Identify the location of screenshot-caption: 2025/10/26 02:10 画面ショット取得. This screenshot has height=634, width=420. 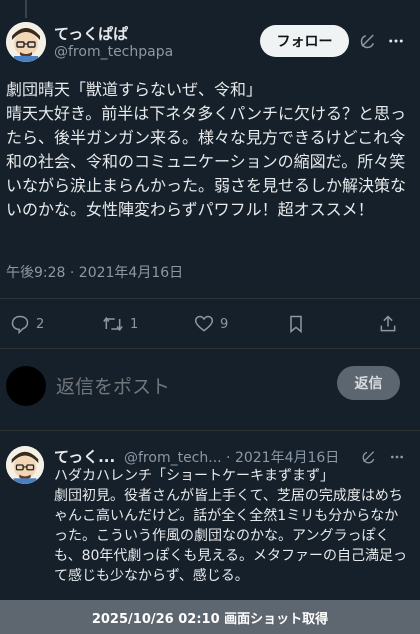
(210, 617).